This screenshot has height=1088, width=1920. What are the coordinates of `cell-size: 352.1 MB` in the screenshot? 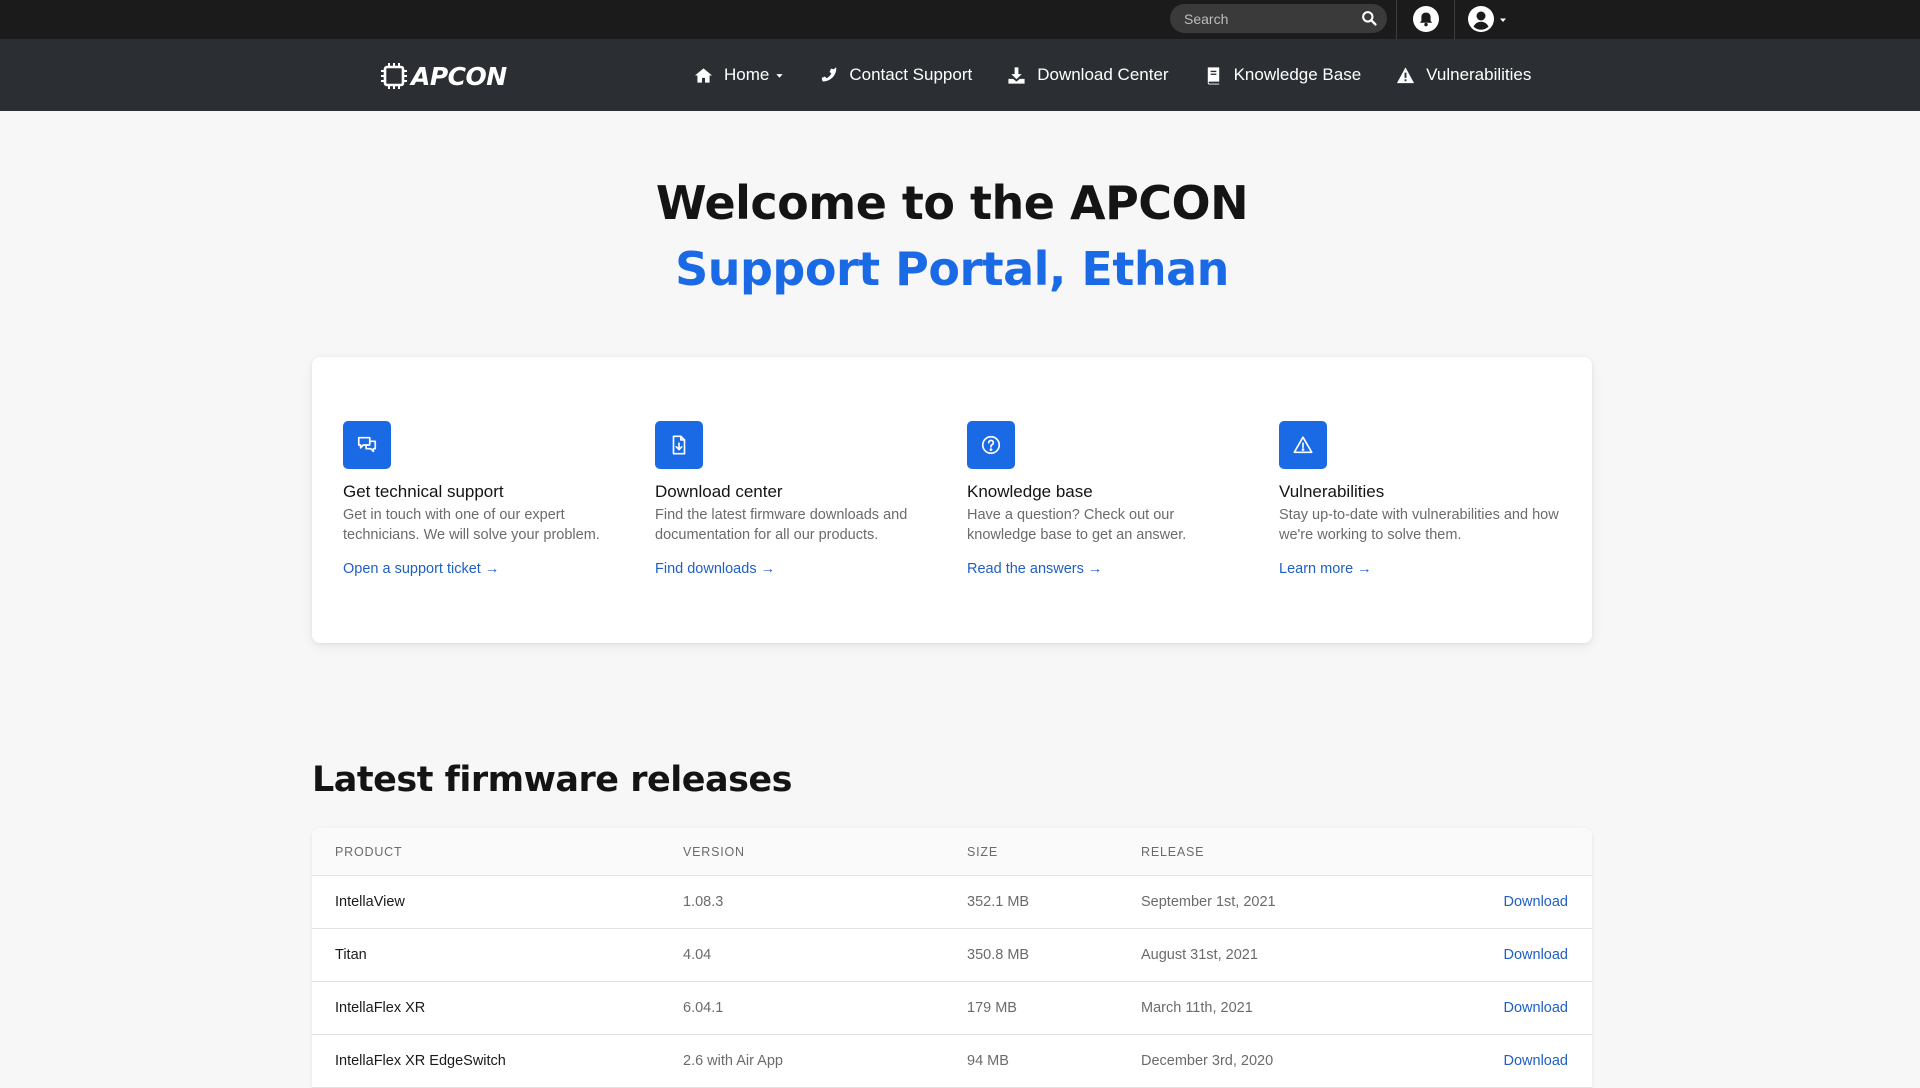 It's located at (998, 902).